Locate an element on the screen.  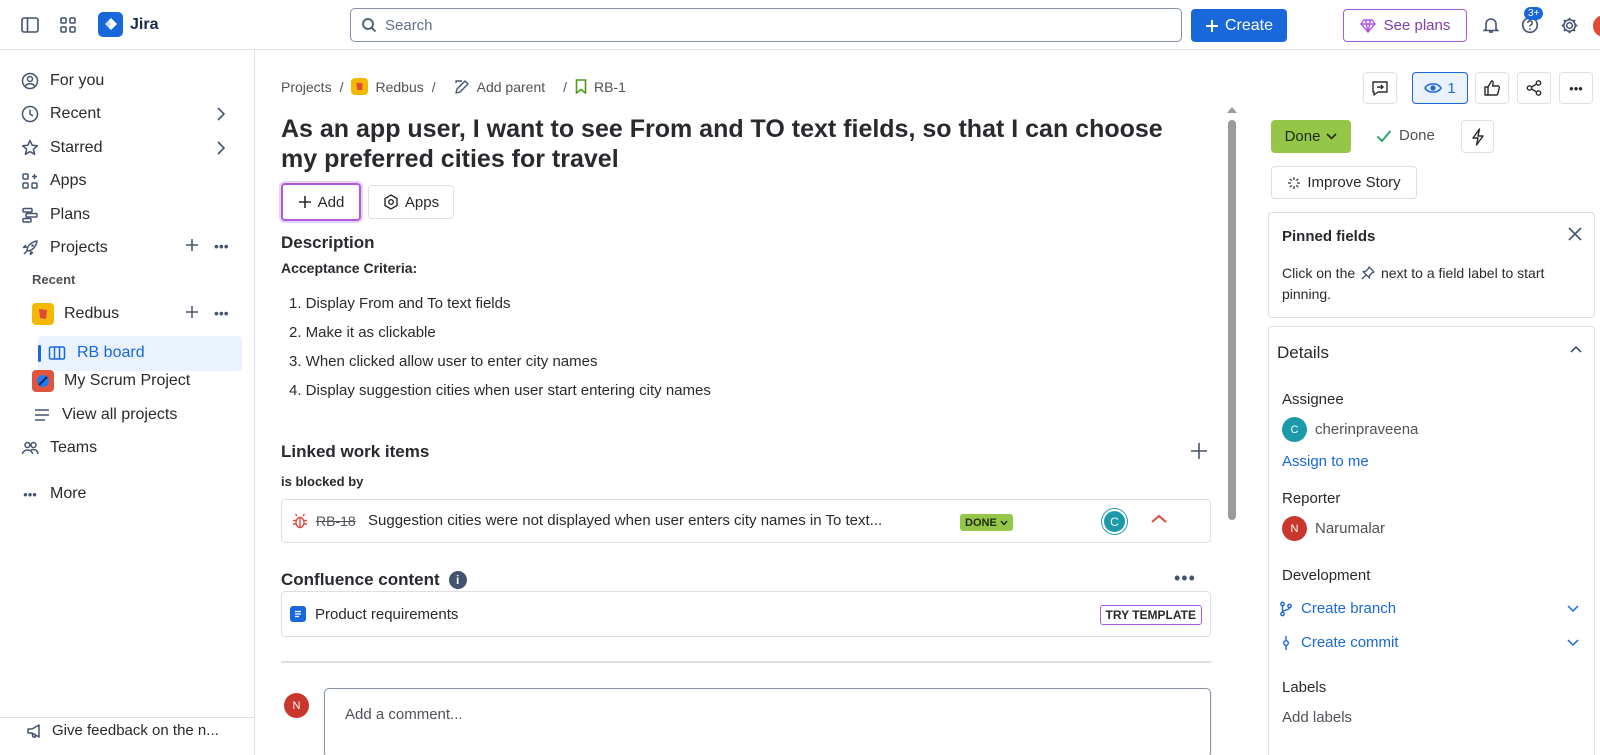
apps-button: Apps is located at coordinates (411, 202).